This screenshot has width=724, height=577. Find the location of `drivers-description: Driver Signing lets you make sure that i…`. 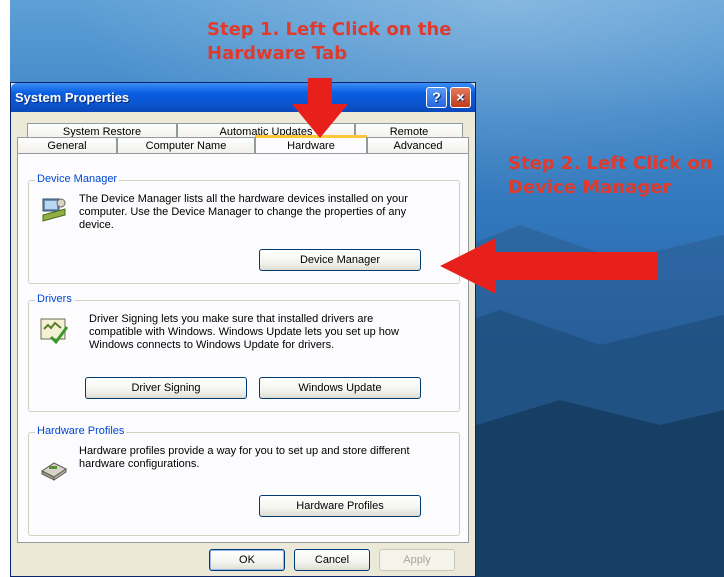

drivers-description: Driver Signing lets you make sure that i… is located at coordinates (244, 332).